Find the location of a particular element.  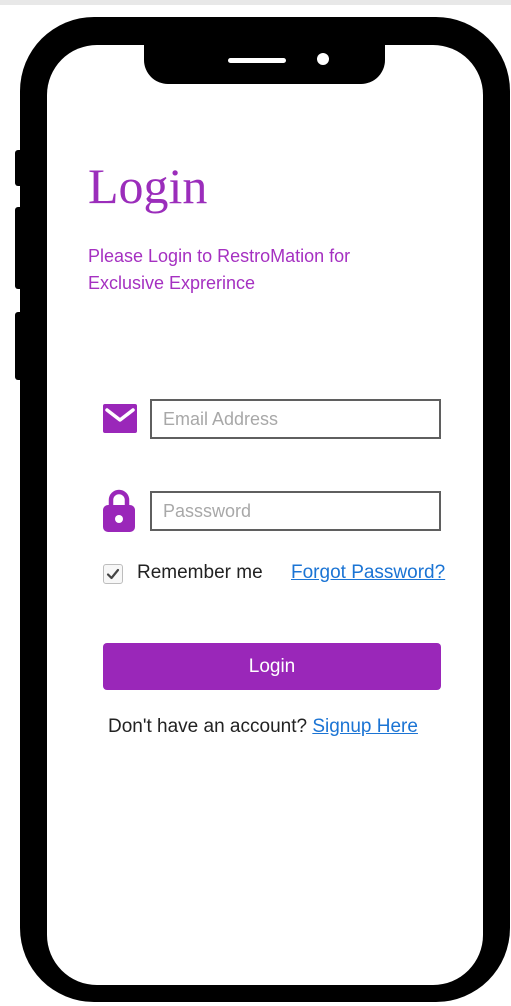

remember-label: Remember me is located at coordinates (200, 572).